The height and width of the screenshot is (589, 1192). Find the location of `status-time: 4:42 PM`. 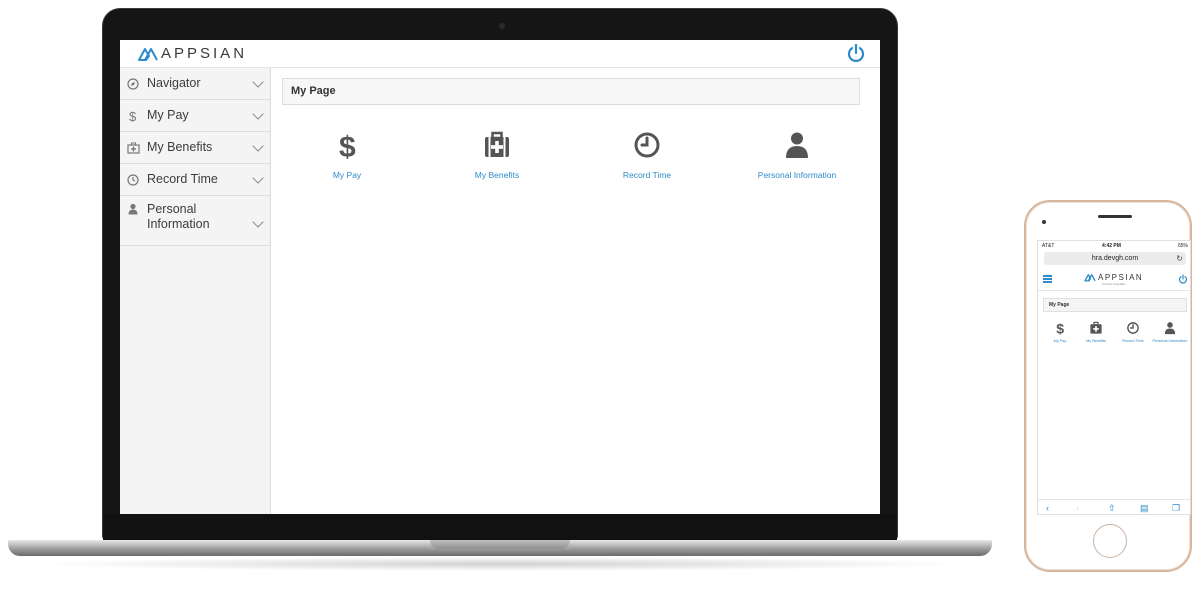

status-time: 4:42 PM is located at coordinates (1111, 246).